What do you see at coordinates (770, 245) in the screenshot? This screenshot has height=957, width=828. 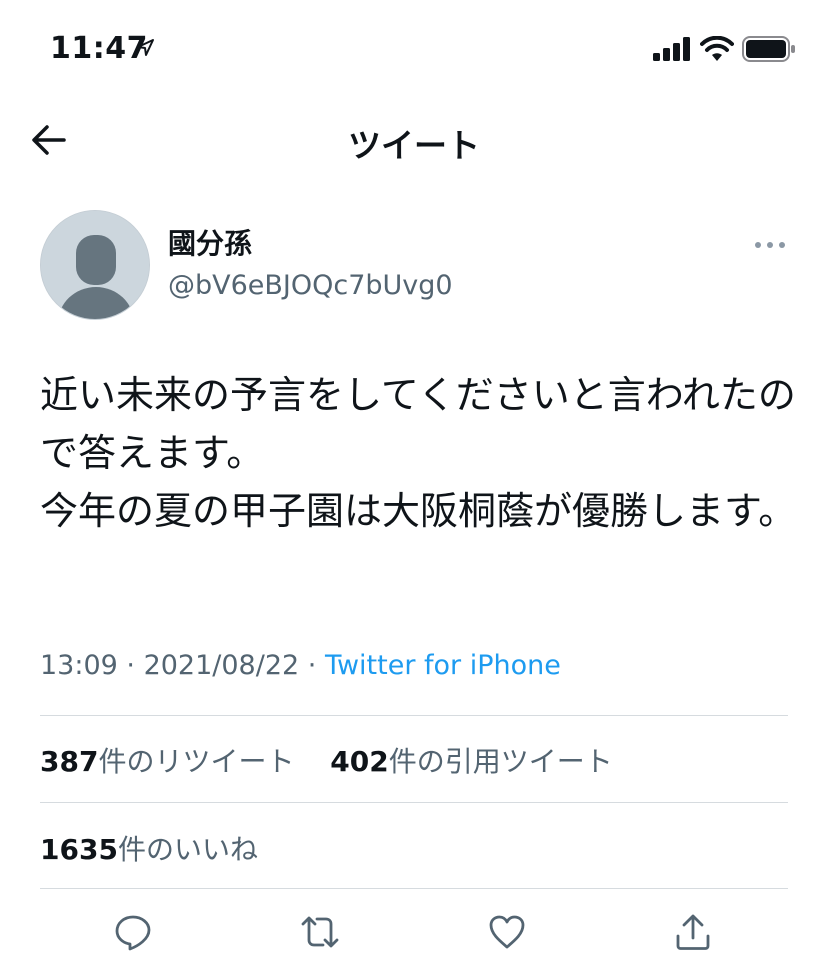 I see `more-dots-icon` at bounding box center [770, 245].